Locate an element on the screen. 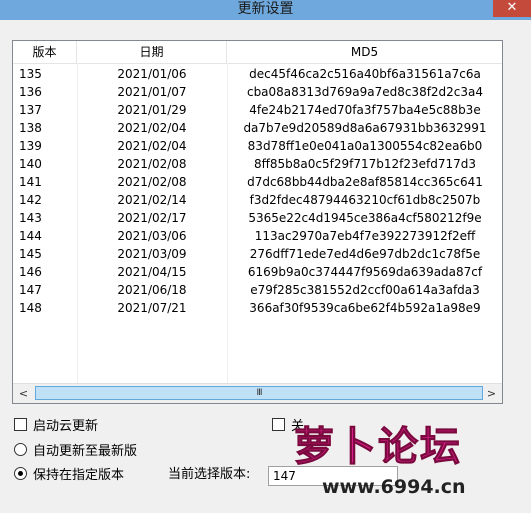 This screenshot has width=531, height=513. version-cell: 148 is located at coordinates (30, 308).